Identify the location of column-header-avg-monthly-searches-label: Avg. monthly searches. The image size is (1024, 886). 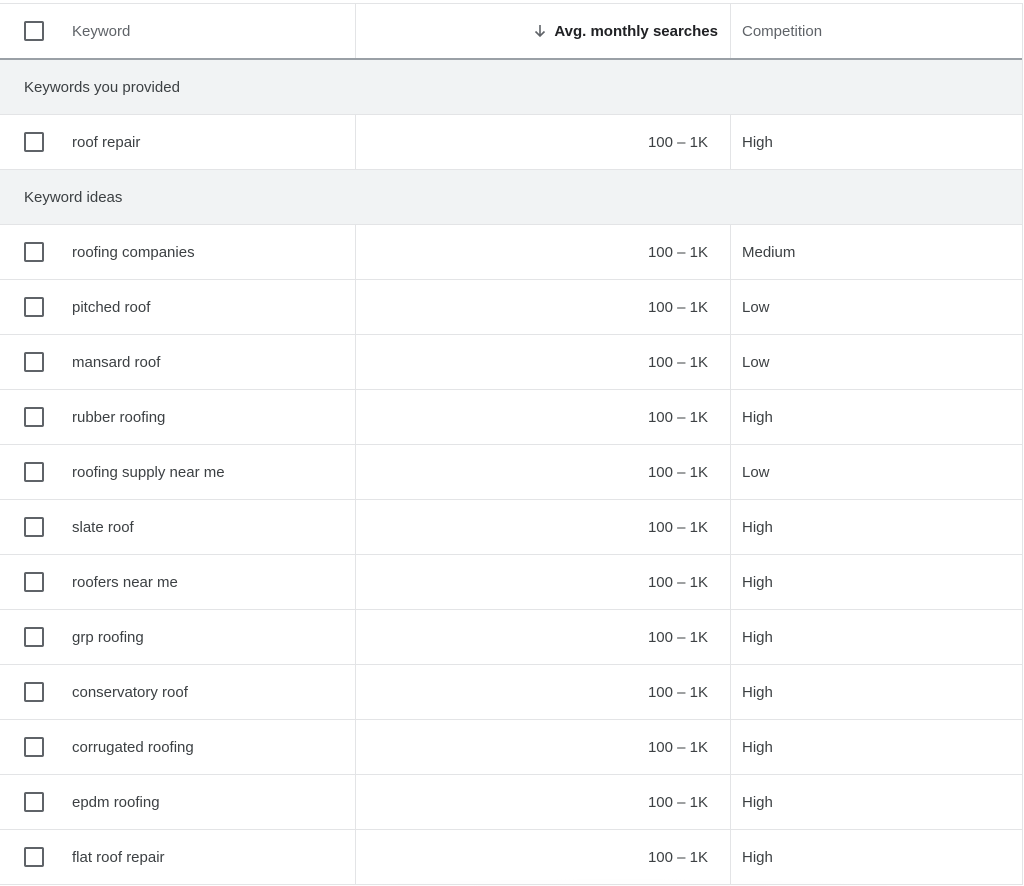
(636, 31).